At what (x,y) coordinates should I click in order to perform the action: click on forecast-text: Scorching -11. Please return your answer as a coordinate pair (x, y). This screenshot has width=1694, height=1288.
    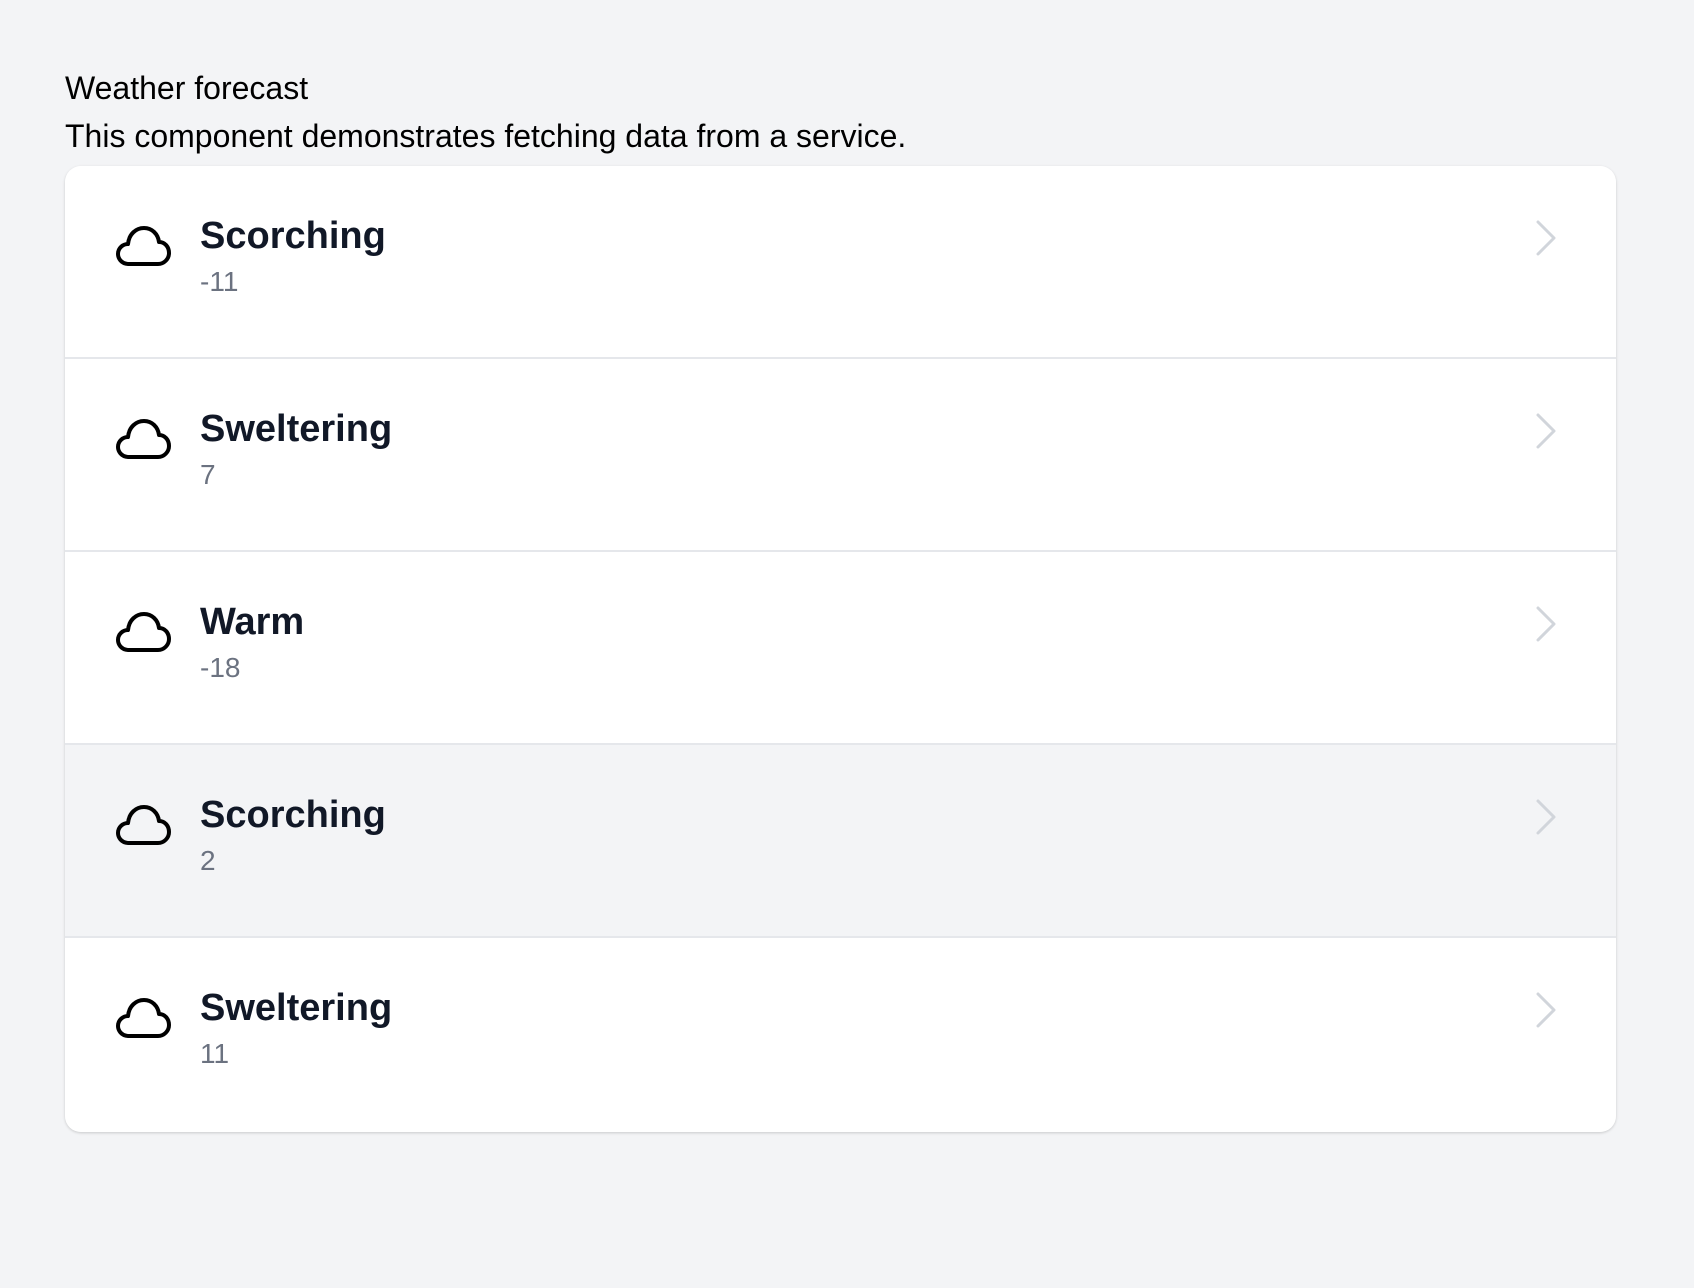
    Looking at the image, I should click on (293, 258).